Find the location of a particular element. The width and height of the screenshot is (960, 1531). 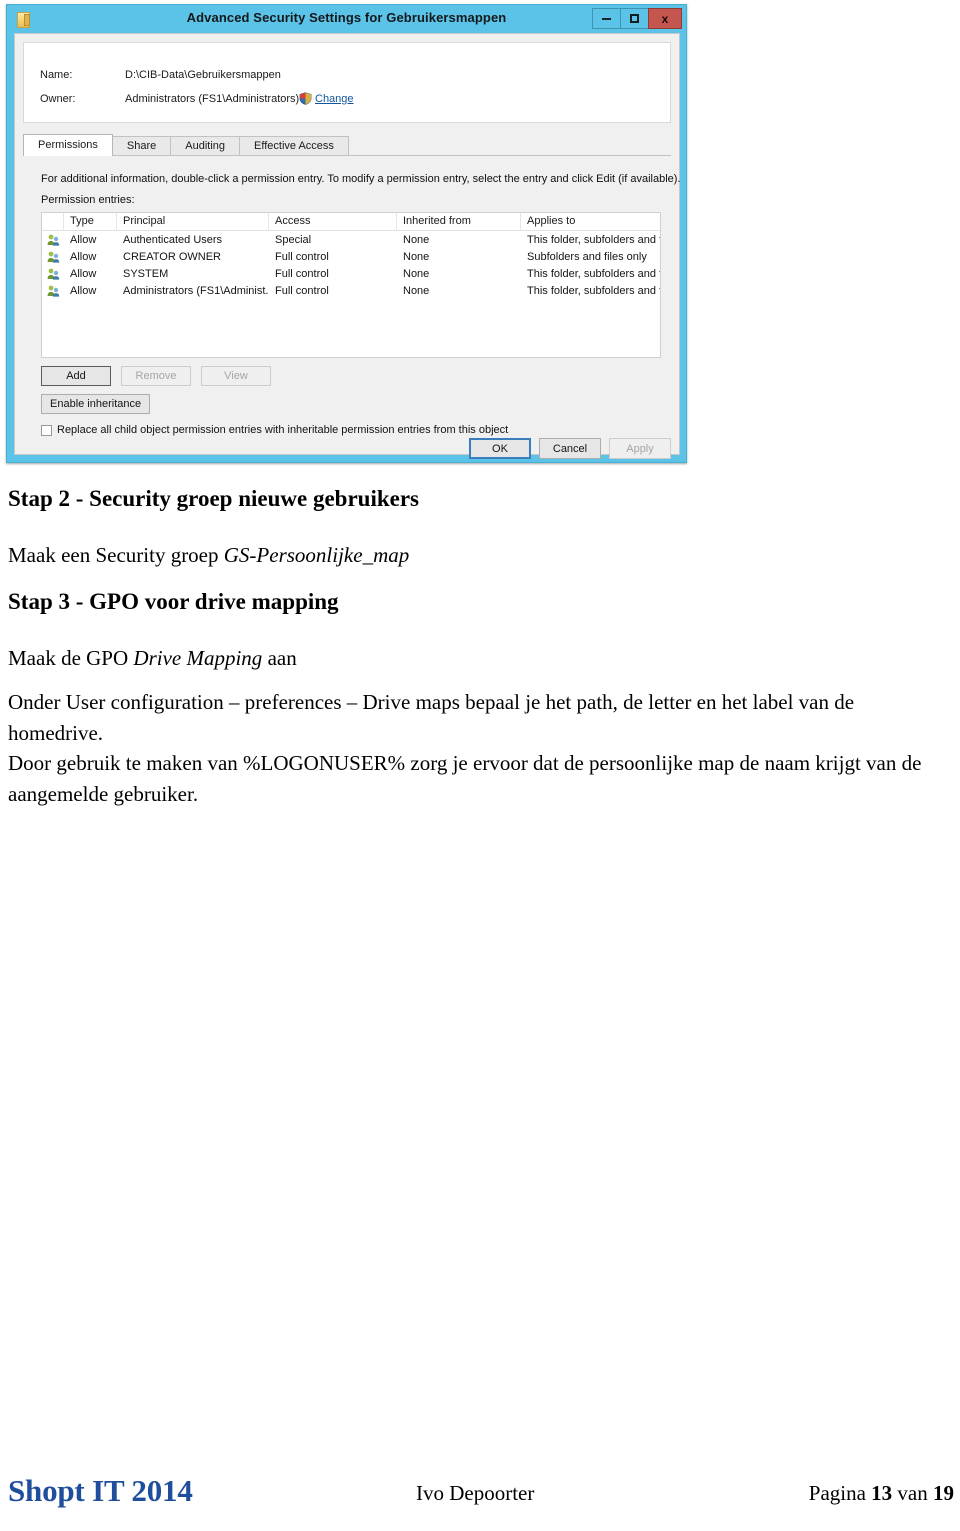

maximize-button is located at coordinates (634, 18).